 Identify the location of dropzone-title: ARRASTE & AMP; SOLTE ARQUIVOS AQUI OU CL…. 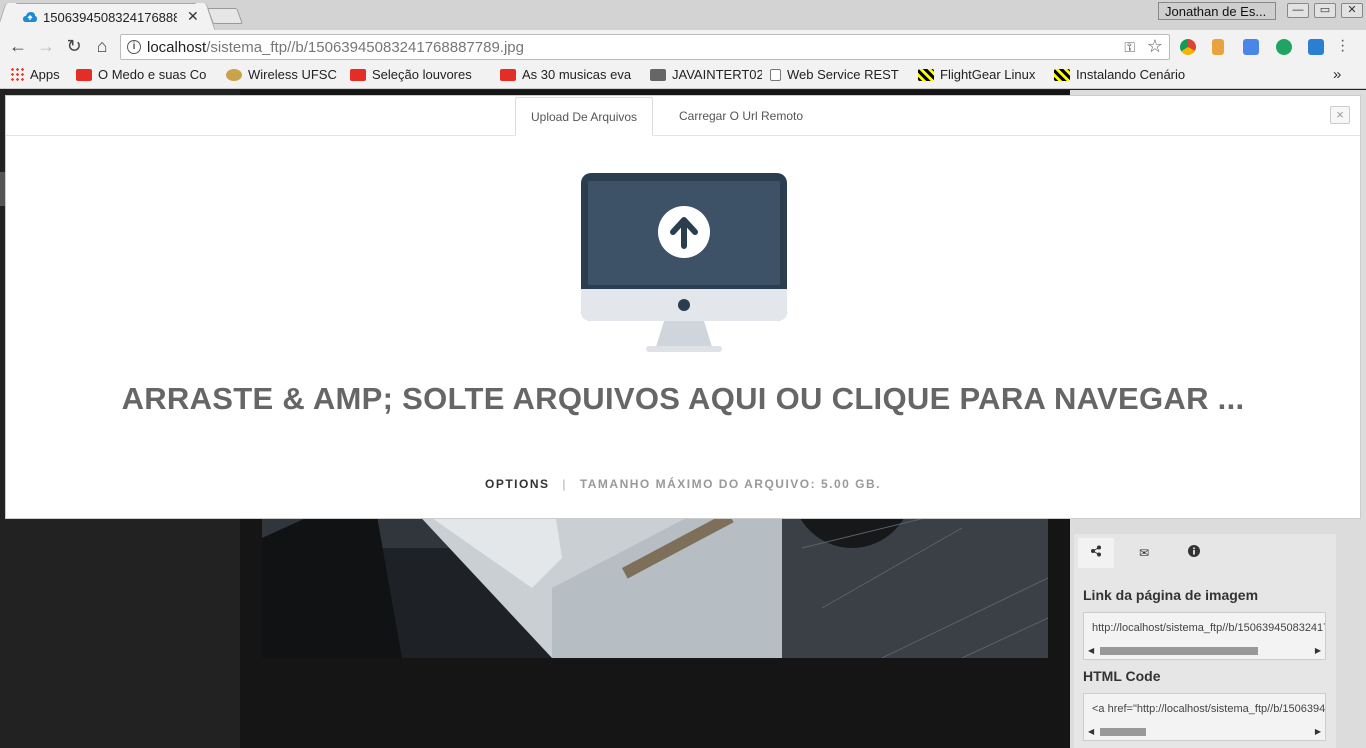
(683, 398).